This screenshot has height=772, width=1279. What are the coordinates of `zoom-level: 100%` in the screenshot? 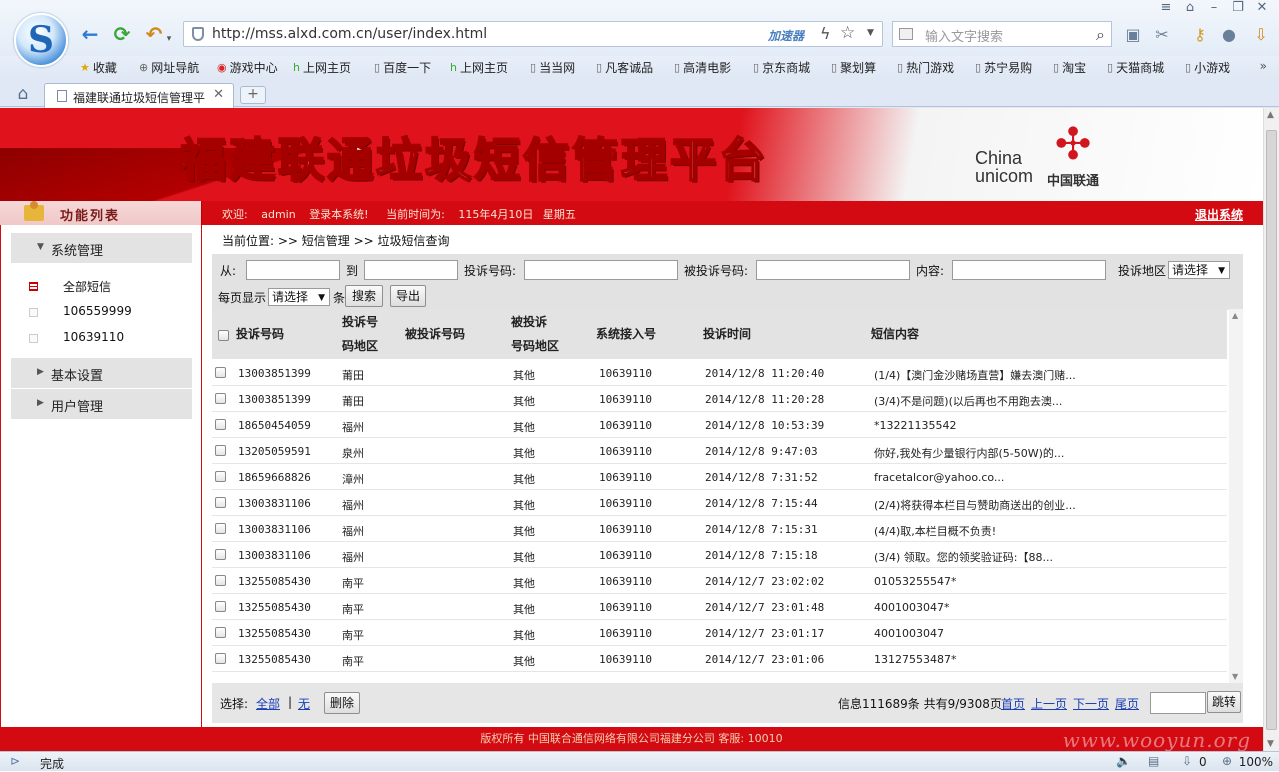 It's located at (1256, 762).